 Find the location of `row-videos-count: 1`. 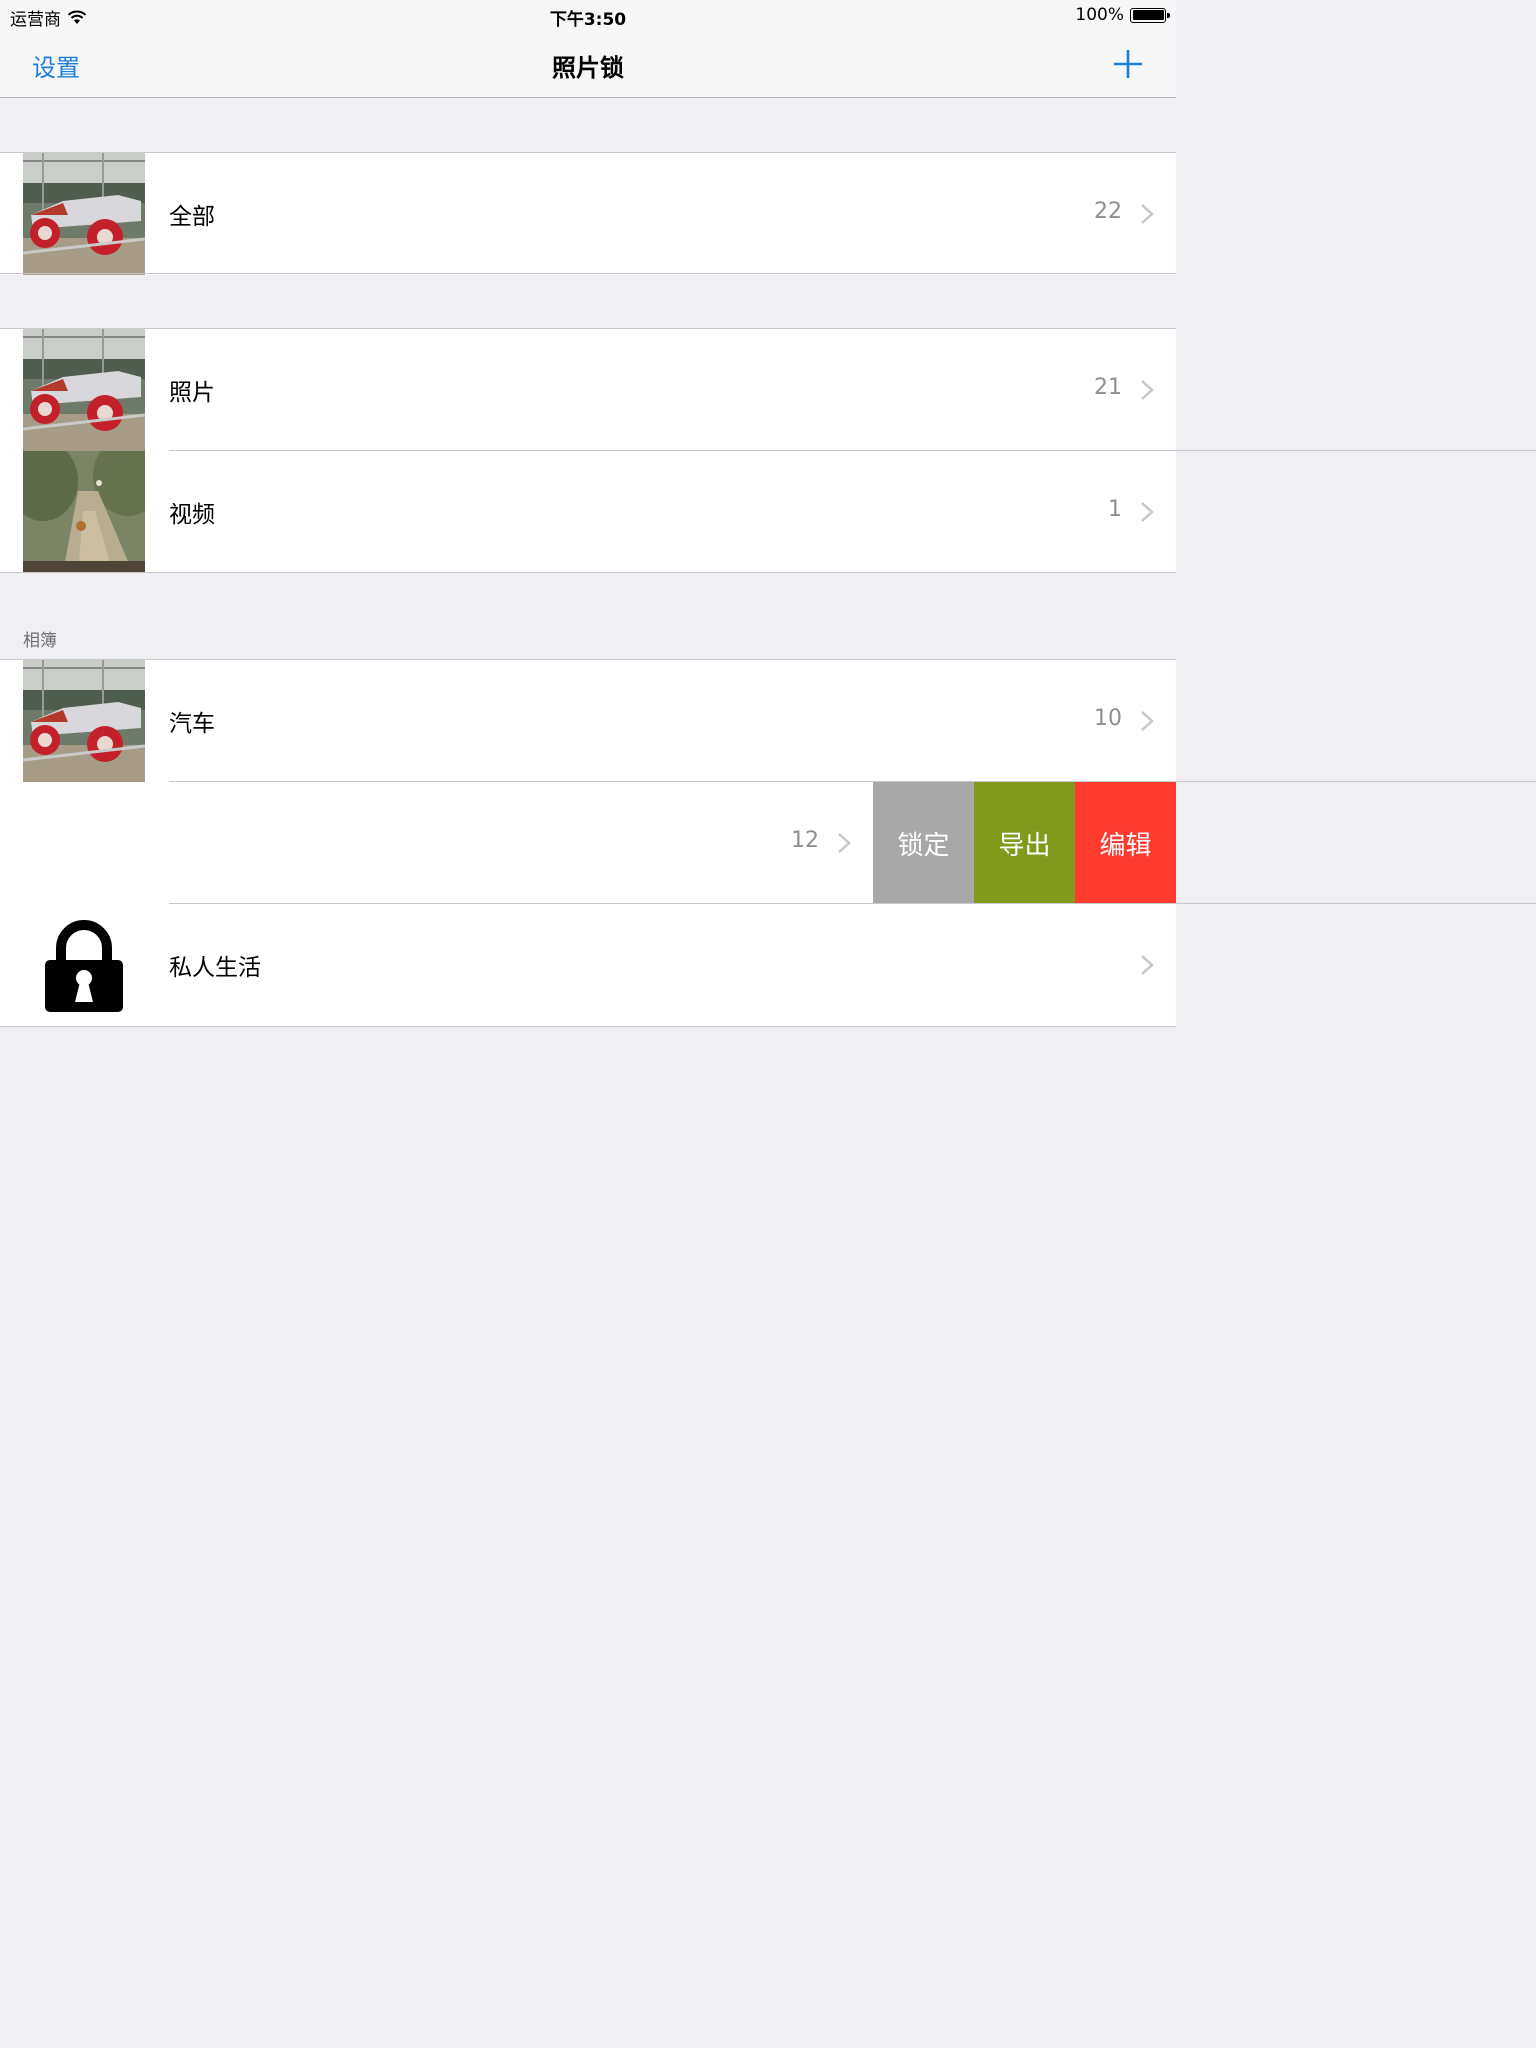

row-videos-count: 1 is located at coordinates (1115, 509).